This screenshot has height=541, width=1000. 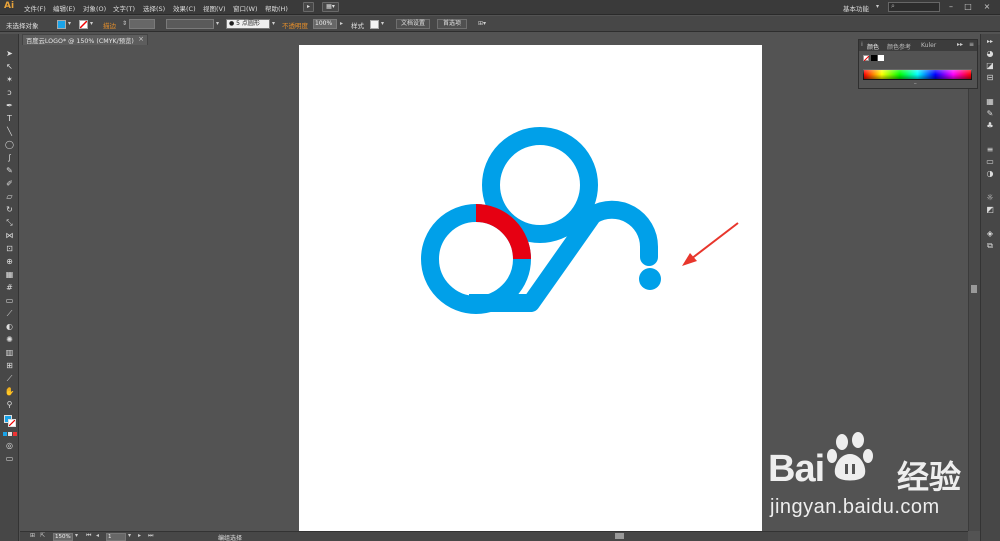 I want to click on kuler-icon: ⊟, so click(x=990, y=78).